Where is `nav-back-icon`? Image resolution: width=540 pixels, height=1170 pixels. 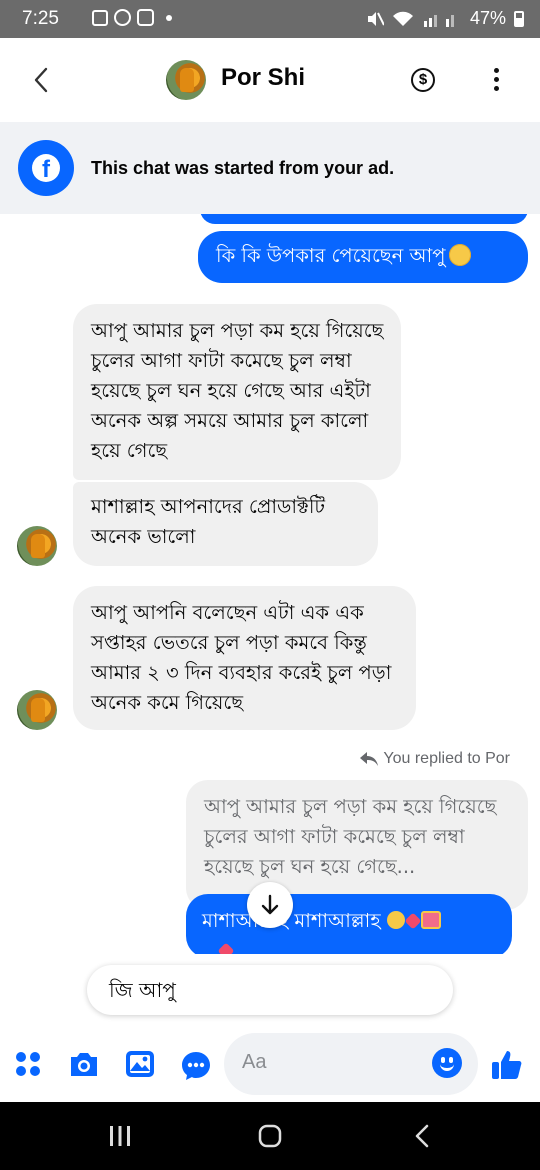 nav-back-icon is located at coordinates (422, 1136).